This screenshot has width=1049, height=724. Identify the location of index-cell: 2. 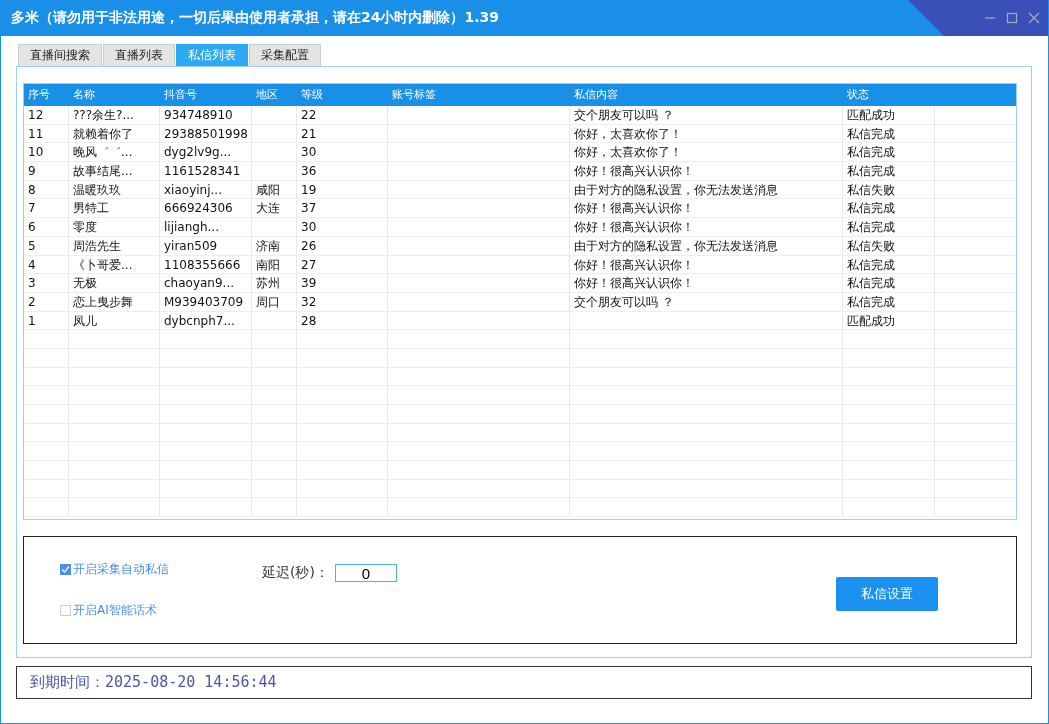
(46, 301).